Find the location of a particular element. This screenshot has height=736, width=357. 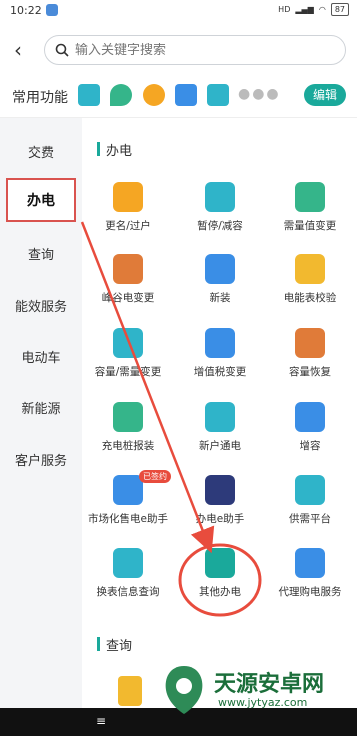

service-item: 需量值变更 is located at coordinates (310, 207).